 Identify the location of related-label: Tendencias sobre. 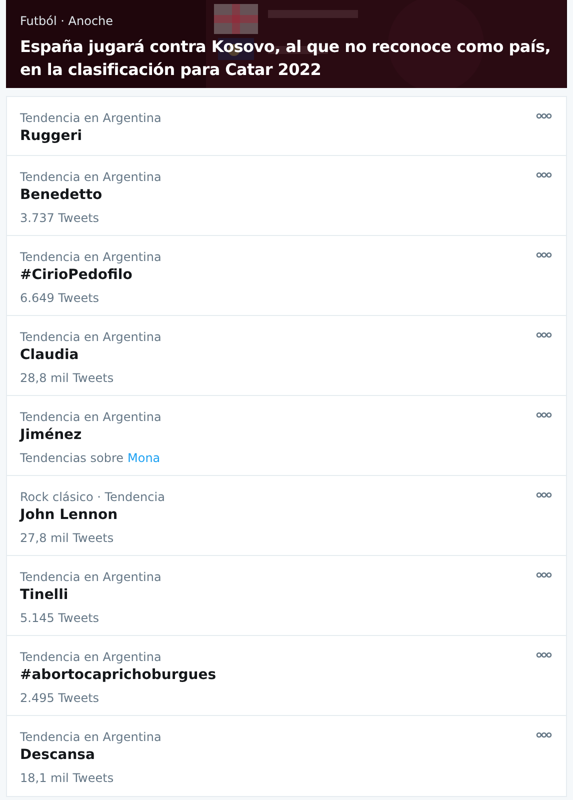
(72, 458).